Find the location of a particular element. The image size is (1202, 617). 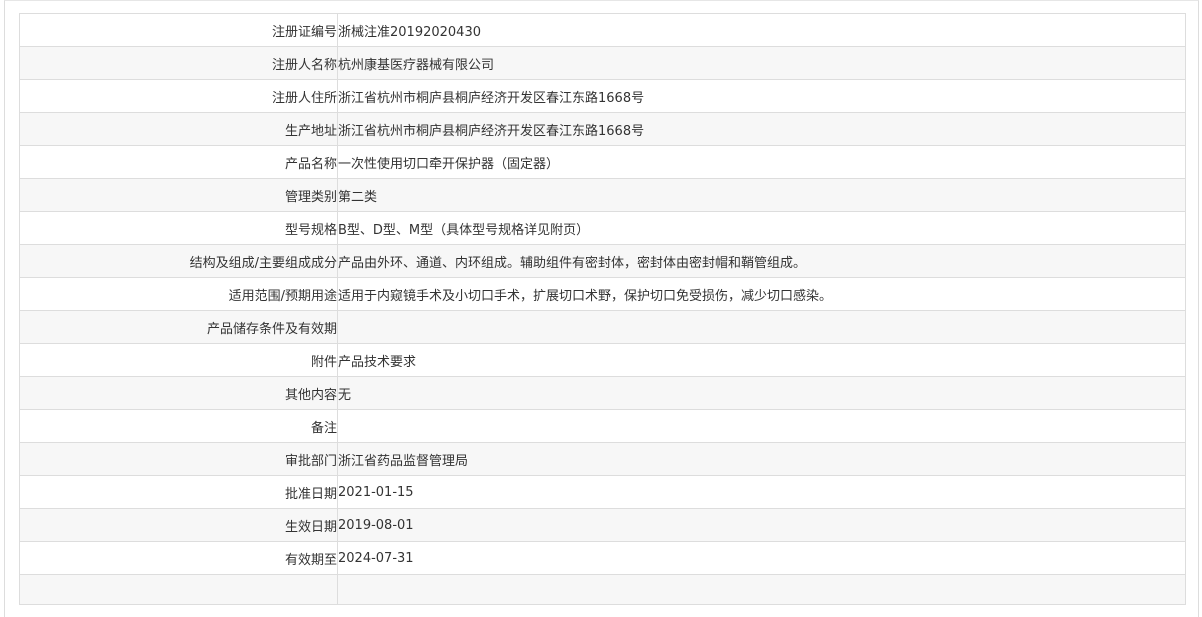

table-row-valid-until: 有效期至 2024-07-31 is located at coordinates (602, 558).